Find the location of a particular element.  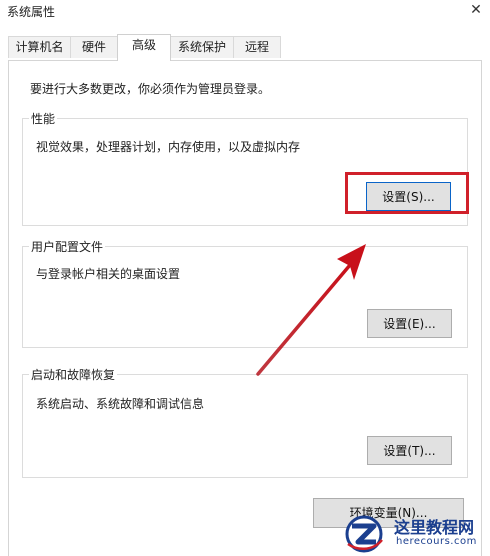

watermark-site-name: 这里教程网 is located at coordinates (434, 527).